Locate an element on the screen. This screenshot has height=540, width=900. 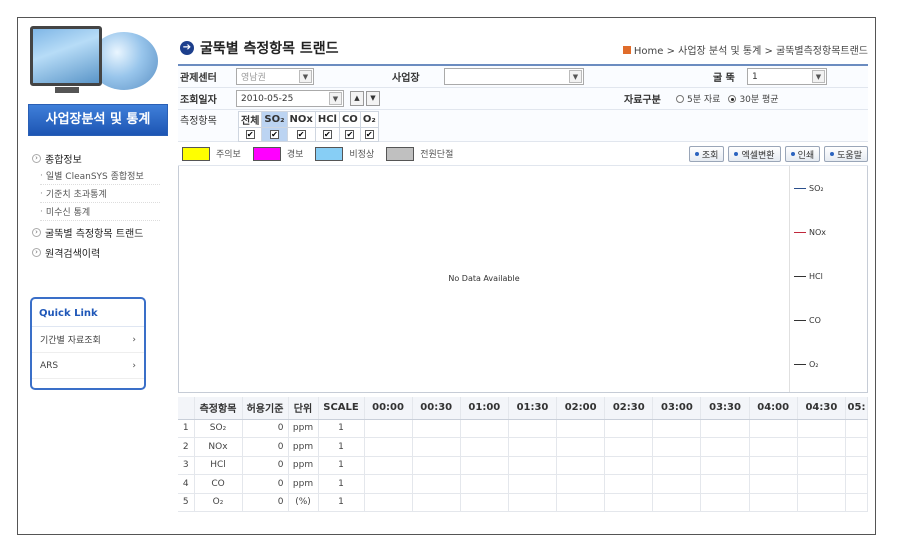
site-label: 사업장 is located at coordinates (406, 78).